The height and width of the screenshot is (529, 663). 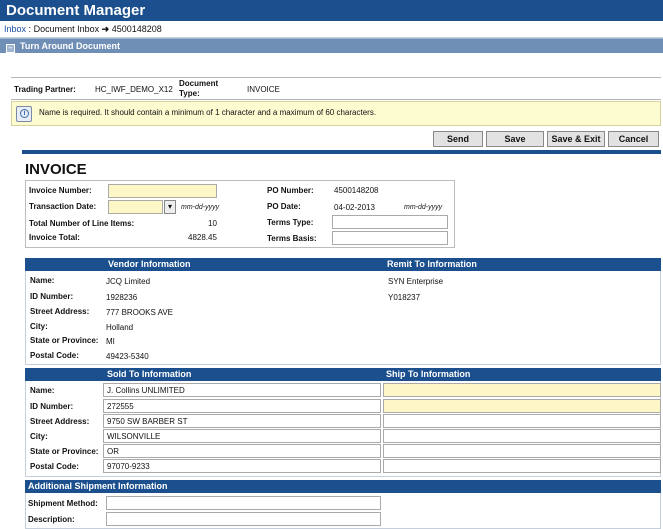 What do you see at coordinates (122, 297) in the screenshot?
I see `vendor-id-value: 1928236` at bounding box center [122, 297].